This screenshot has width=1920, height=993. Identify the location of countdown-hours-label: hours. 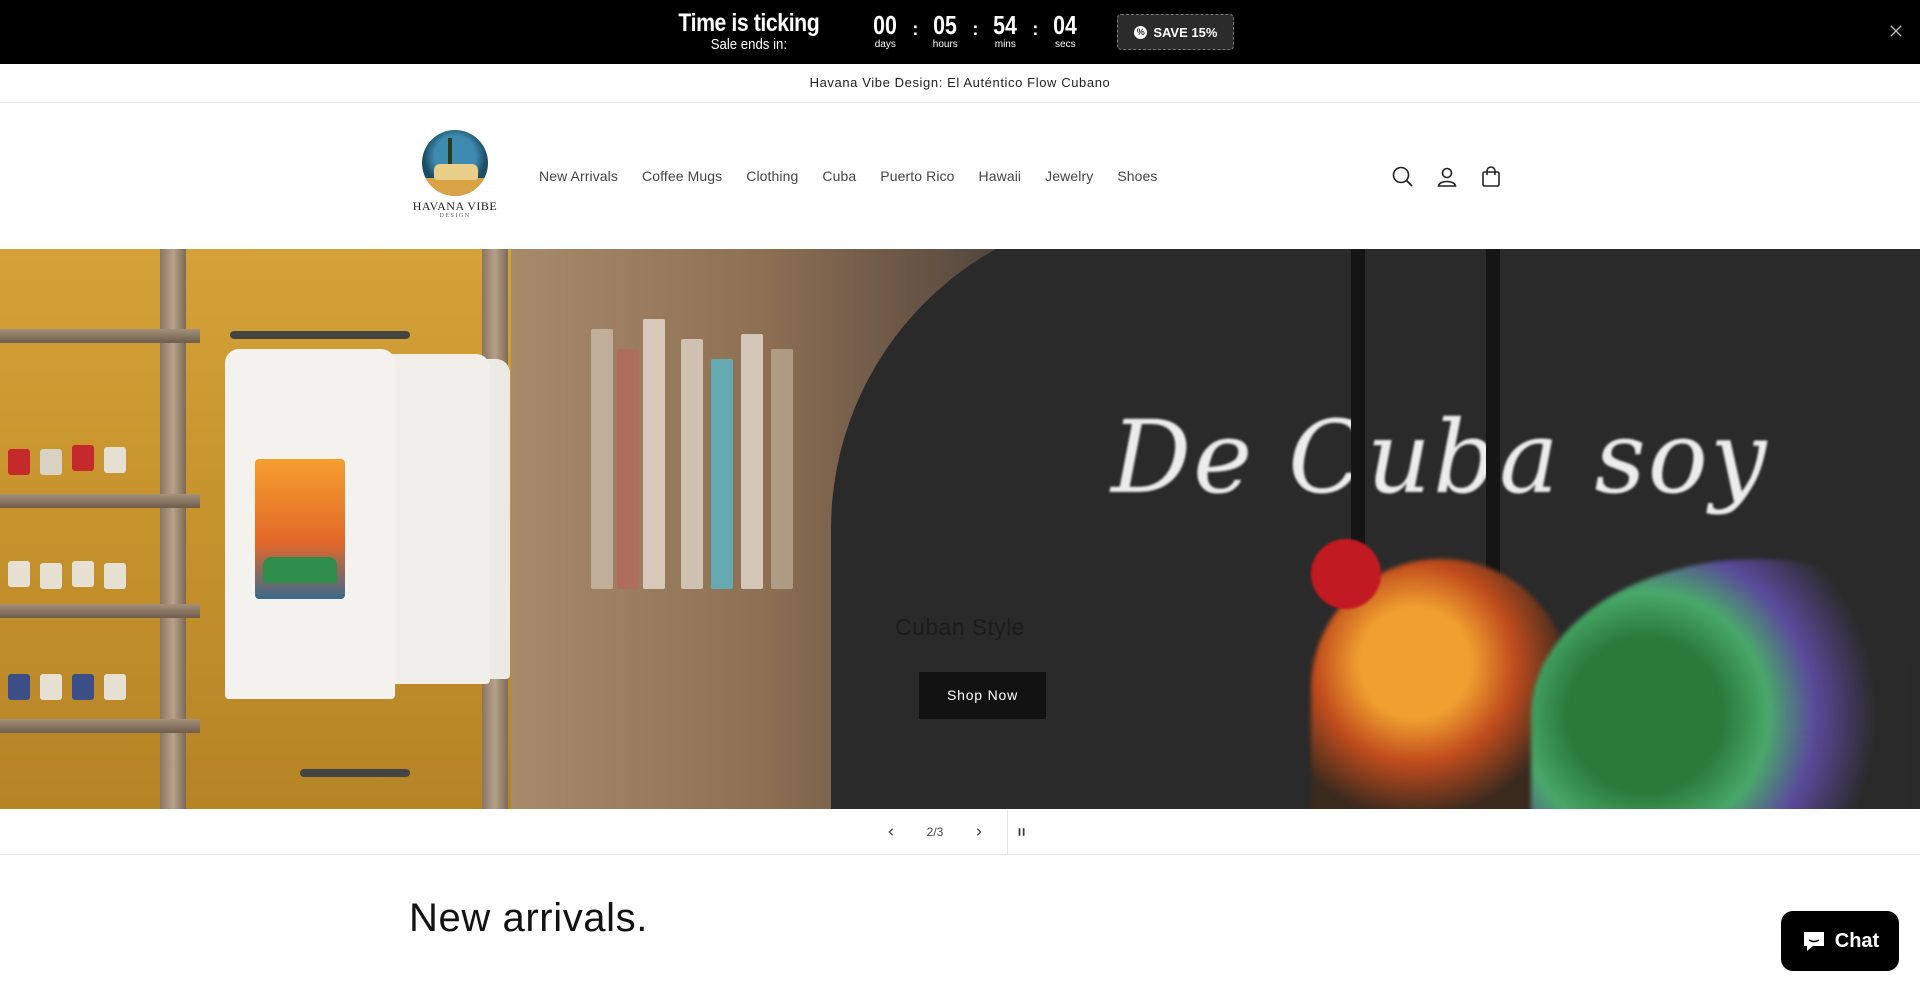
(945, 44).